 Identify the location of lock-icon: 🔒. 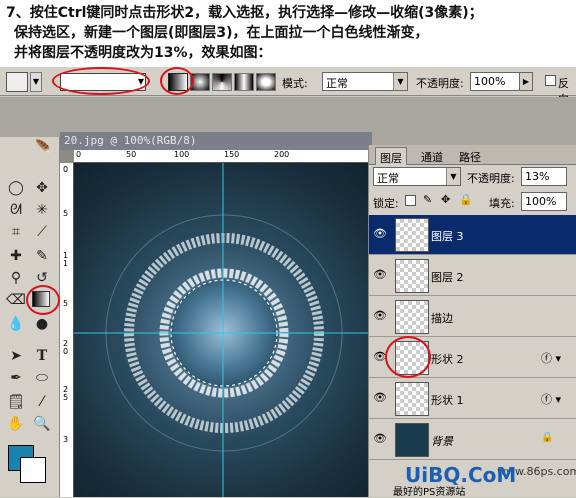
(547, 437).